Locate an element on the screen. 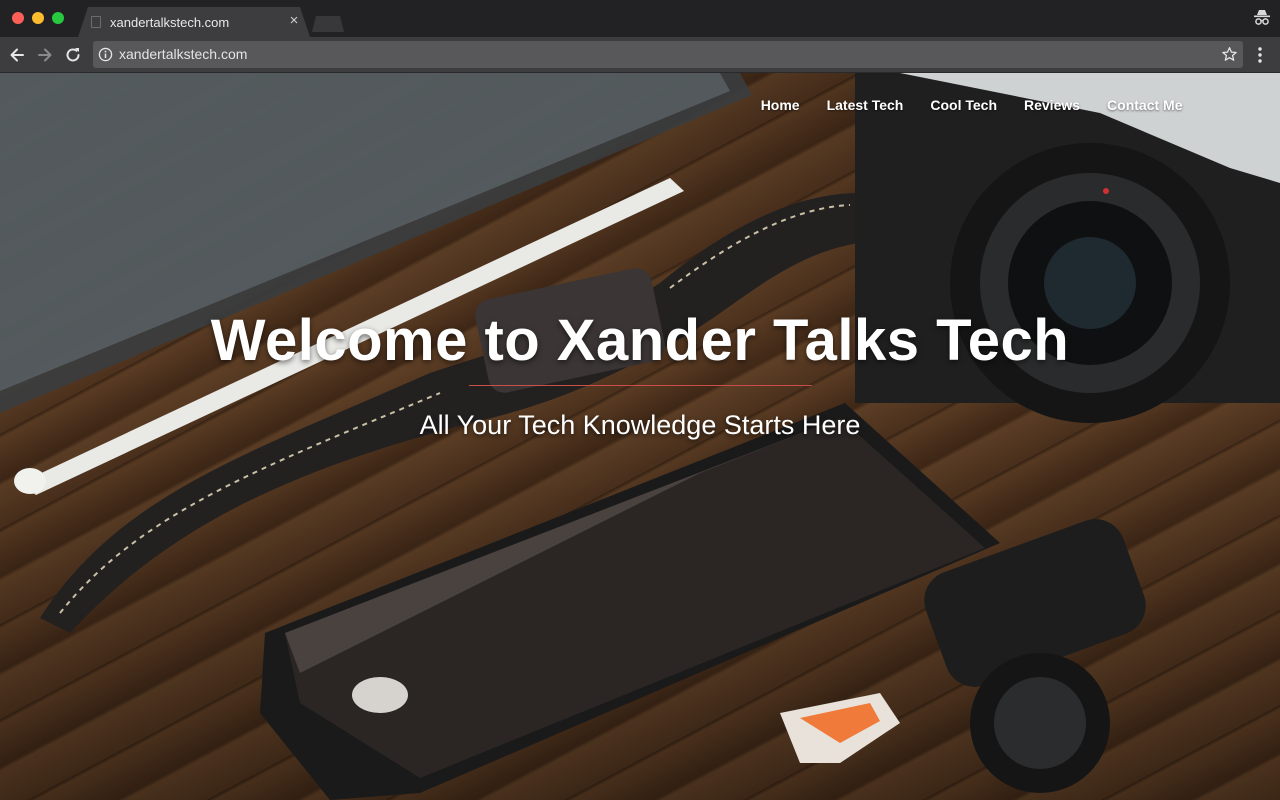  close-icon: × is located at coordinates (294, 21).